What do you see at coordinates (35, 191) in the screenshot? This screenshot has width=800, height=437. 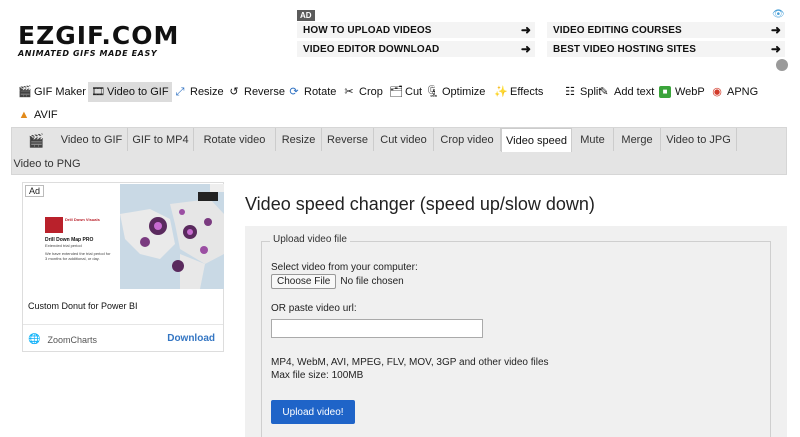 I see `ad-label: Ad` at bounding box center [35, 191].